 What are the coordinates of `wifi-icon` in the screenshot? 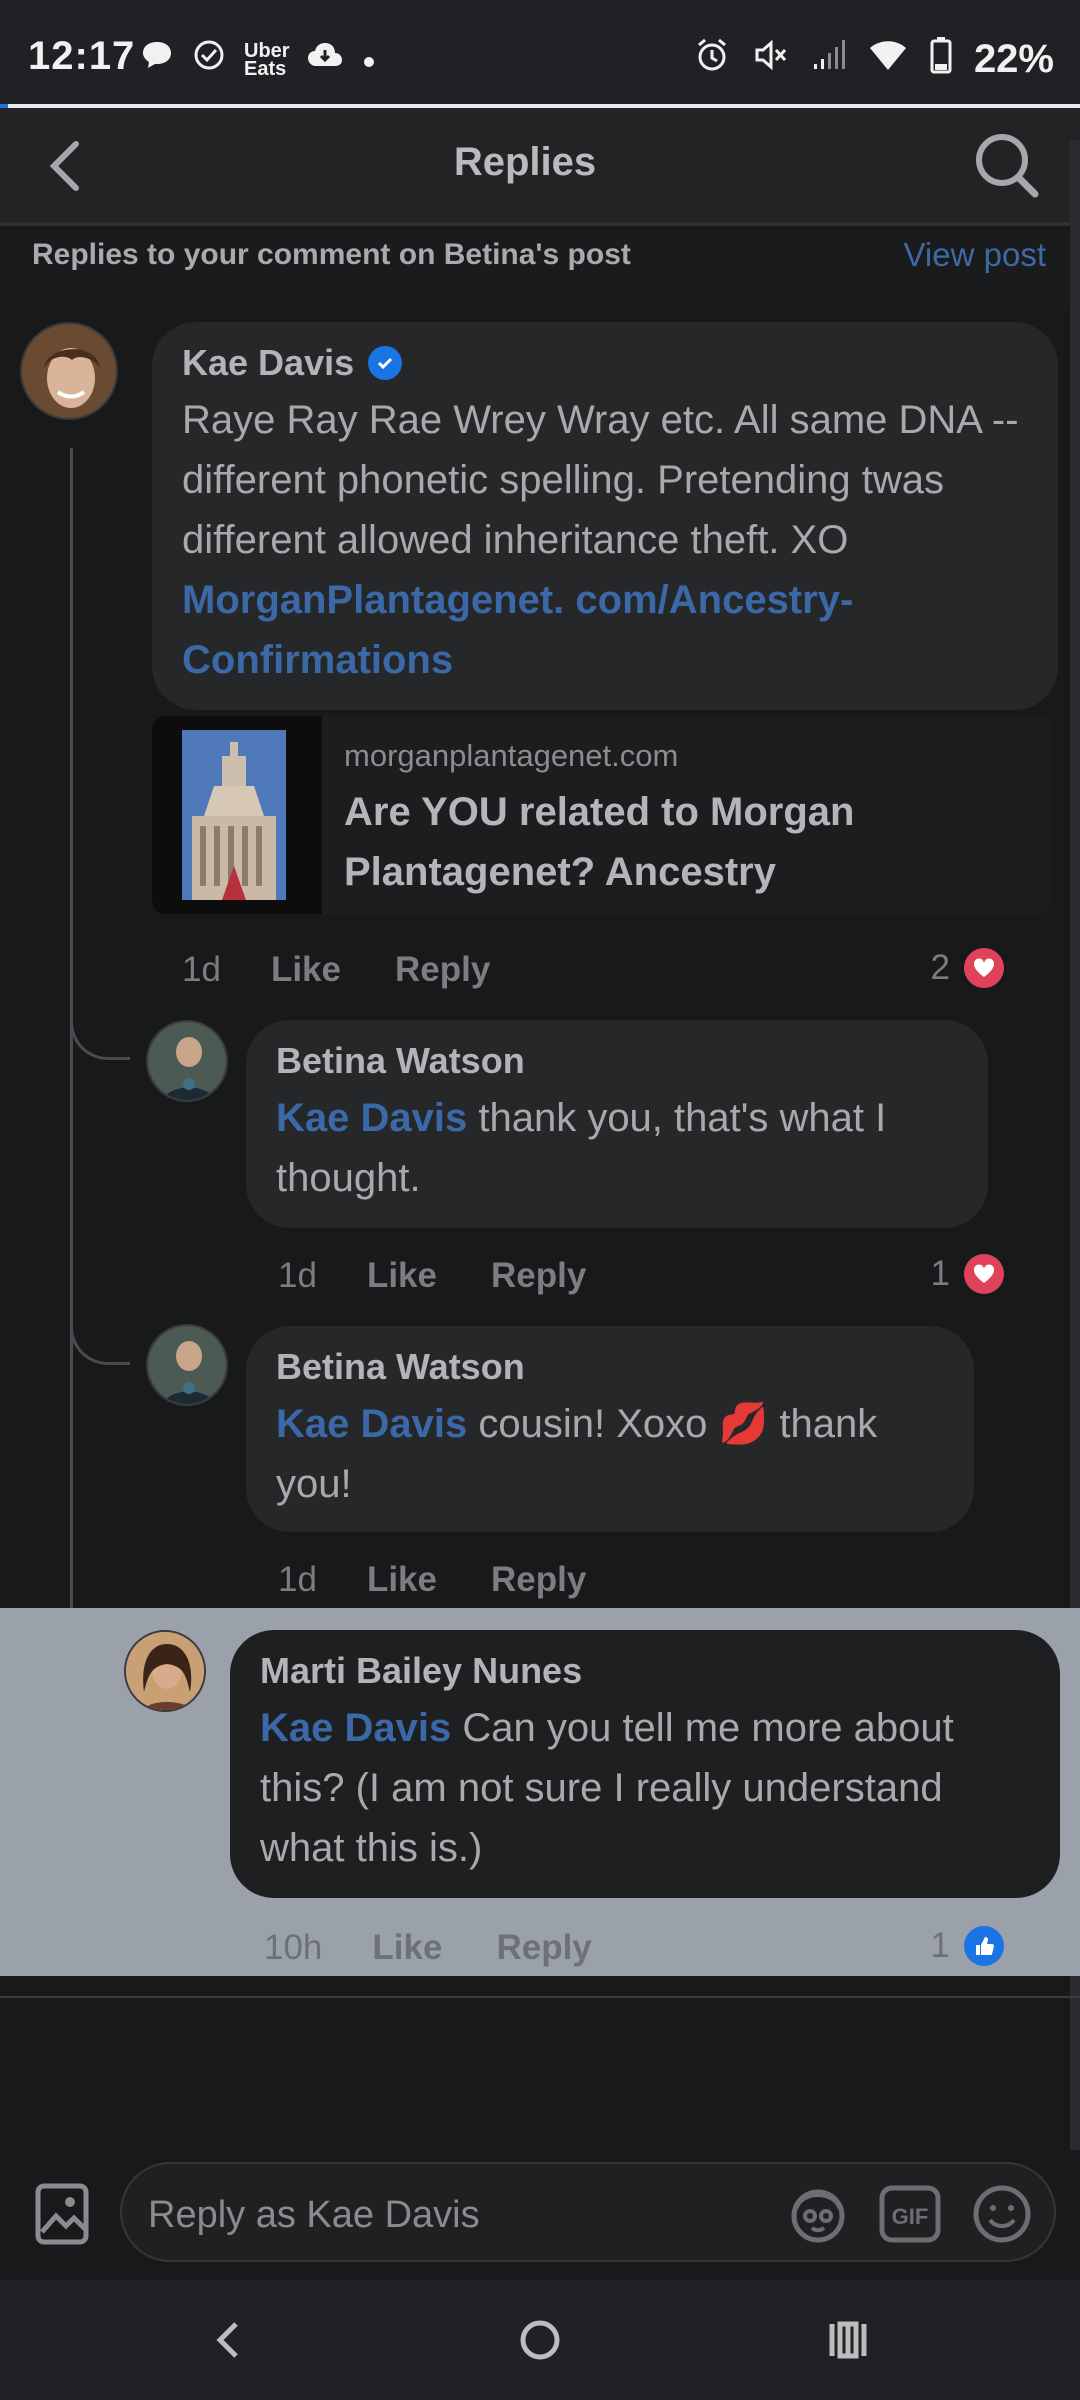 It's located at (888, 59).